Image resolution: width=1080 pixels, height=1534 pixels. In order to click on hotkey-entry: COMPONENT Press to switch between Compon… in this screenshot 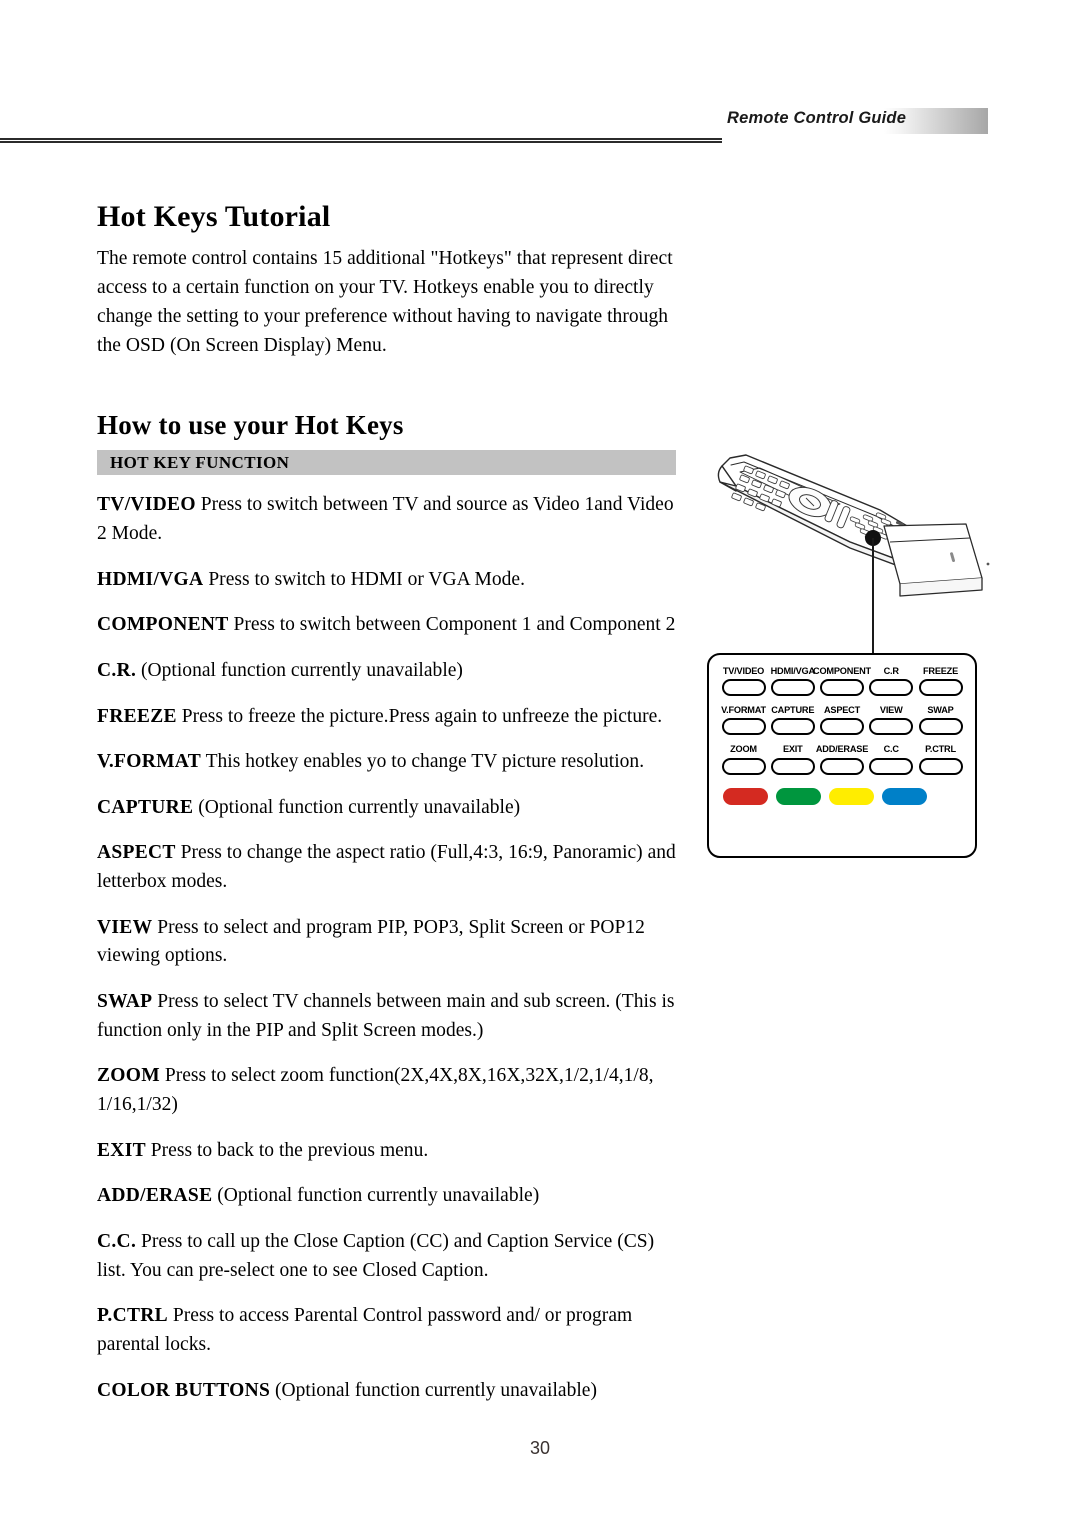, I will do `click(392, 625)`.